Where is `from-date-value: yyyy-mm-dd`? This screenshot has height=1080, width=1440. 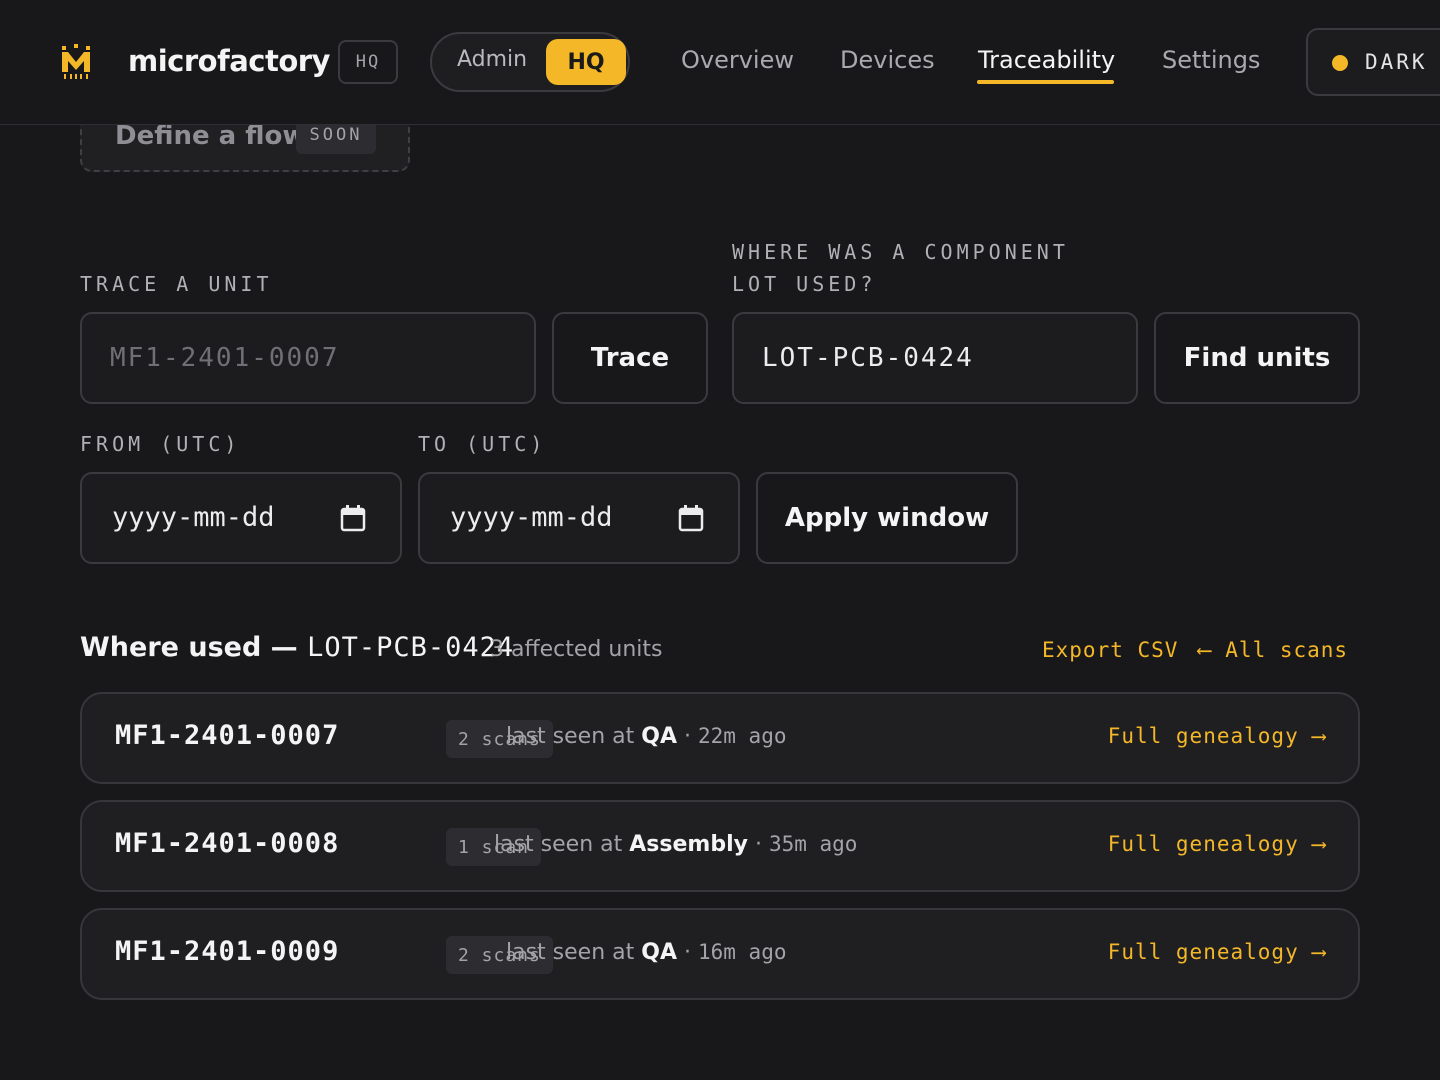 from-date-value: yyyy-mm-dd is located at coordinates (193, 517).